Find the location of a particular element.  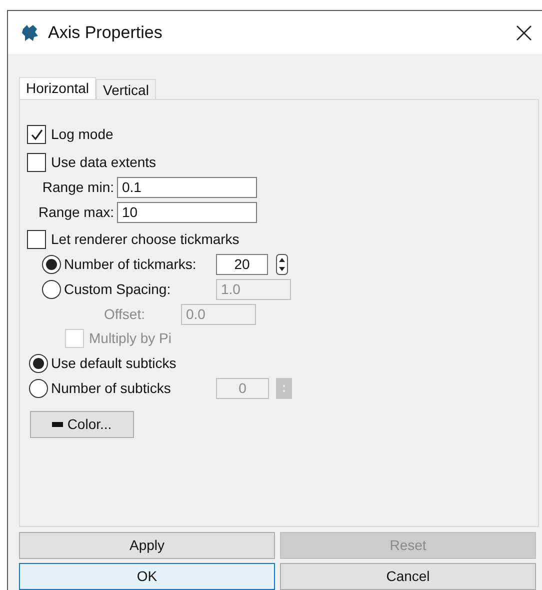

input-field: 20 is located at coordinates (242, 264).